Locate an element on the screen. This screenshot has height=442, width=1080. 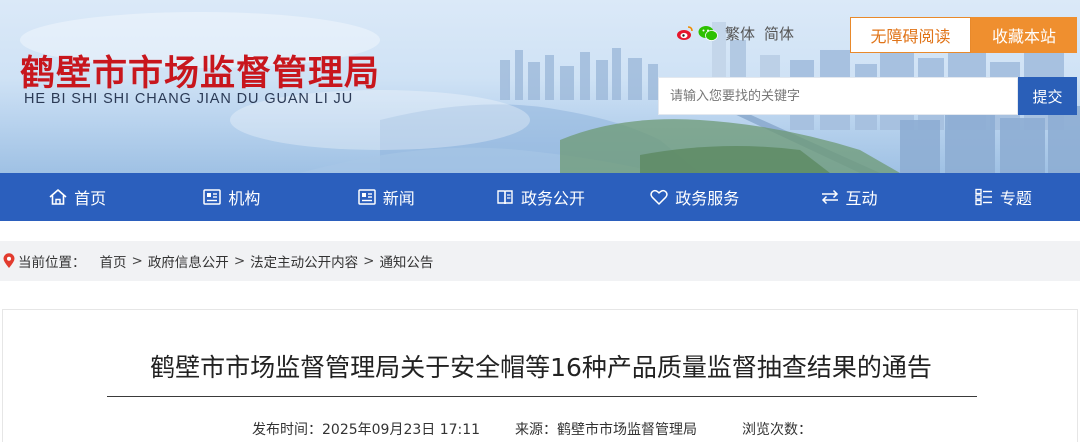
breadcrumb-item-gov-info: 政府信息公开 is located at coordinates (188, 261).